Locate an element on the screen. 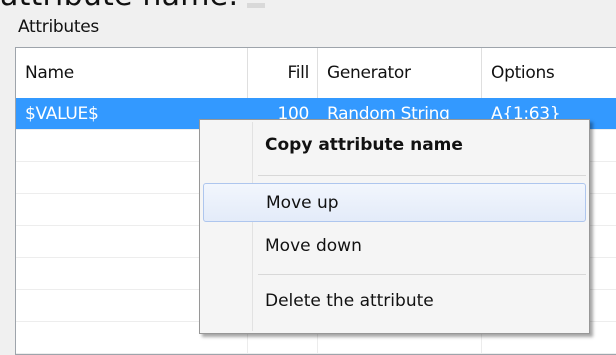  column-header-generator: Generator is located at coordinates (399, 73).